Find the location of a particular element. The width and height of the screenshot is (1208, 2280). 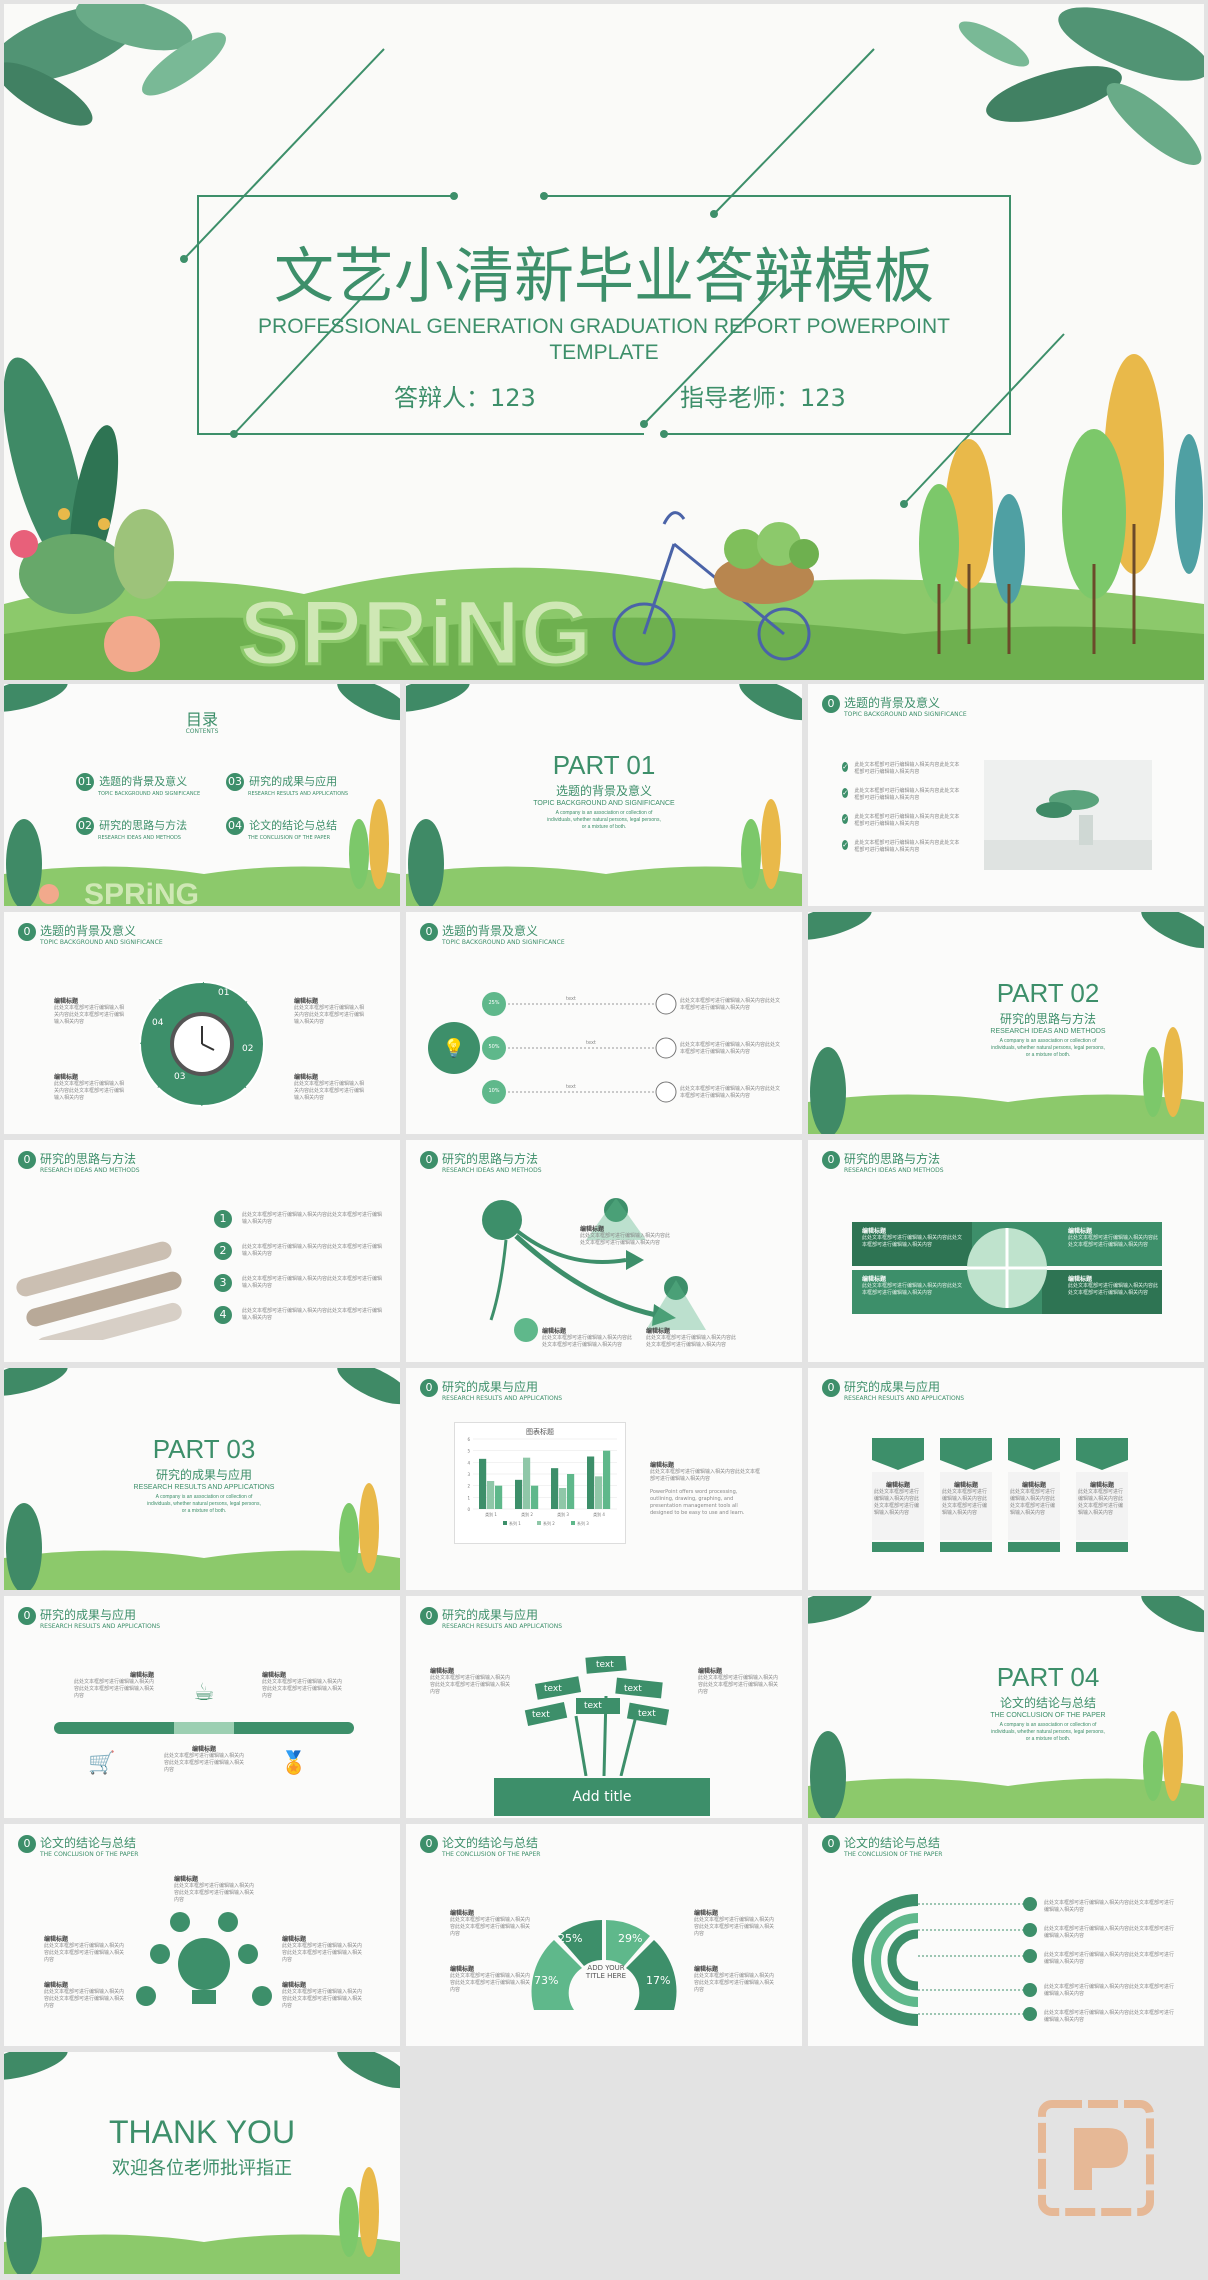

part-en: RESEARCH IDEAS AND METHODS is located at coordinates (1048, 1031).